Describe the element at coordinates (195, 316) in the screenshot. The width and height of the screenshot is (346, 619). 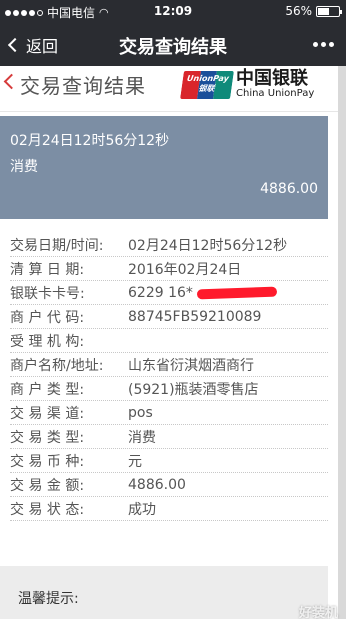
I see `detail-value: 88745FB59210089` at that location.